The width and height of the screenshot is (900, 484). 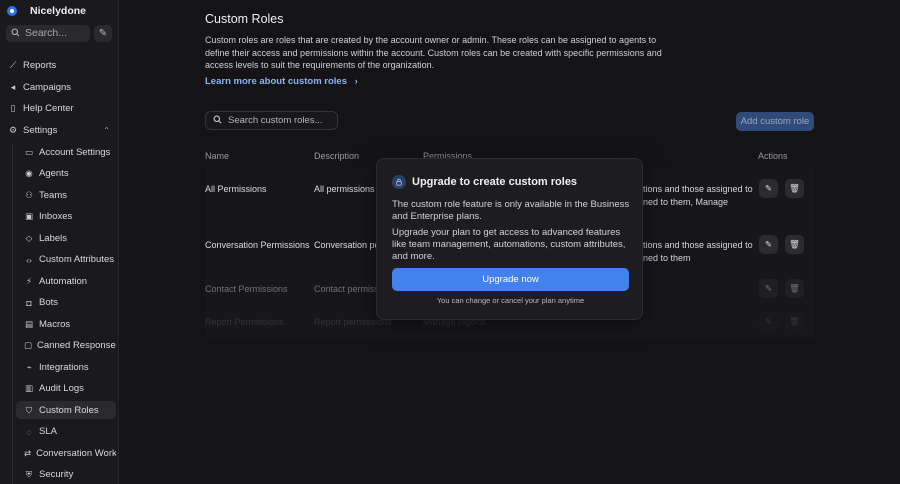 I want to click on macro-icon: ▤, so click(x=29, y=323).